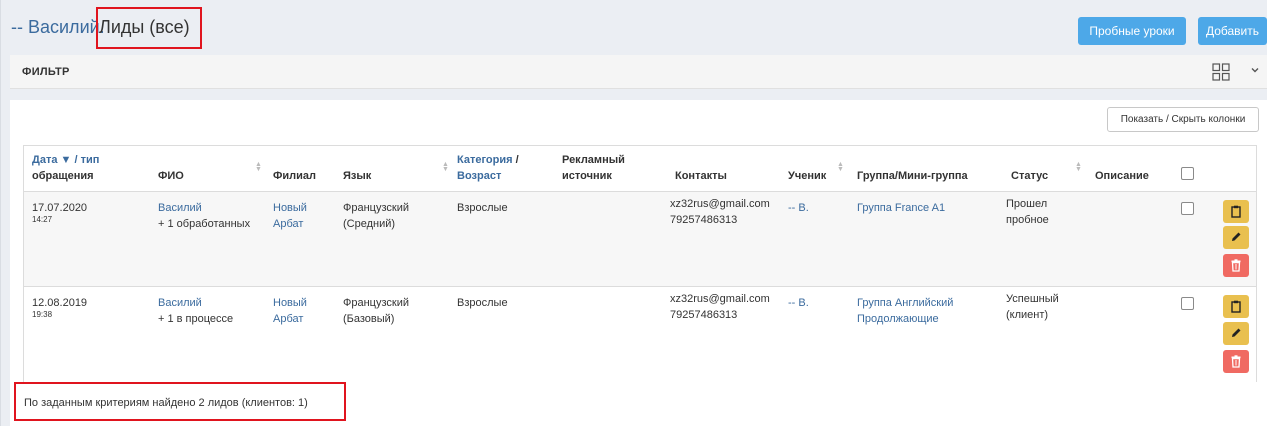 The width and height of the screenshot is (1267, 426). What do you see at coordinates (357, 176) in the screenshot?
I see `header-language: Язык` at bounding box center [357, 176].